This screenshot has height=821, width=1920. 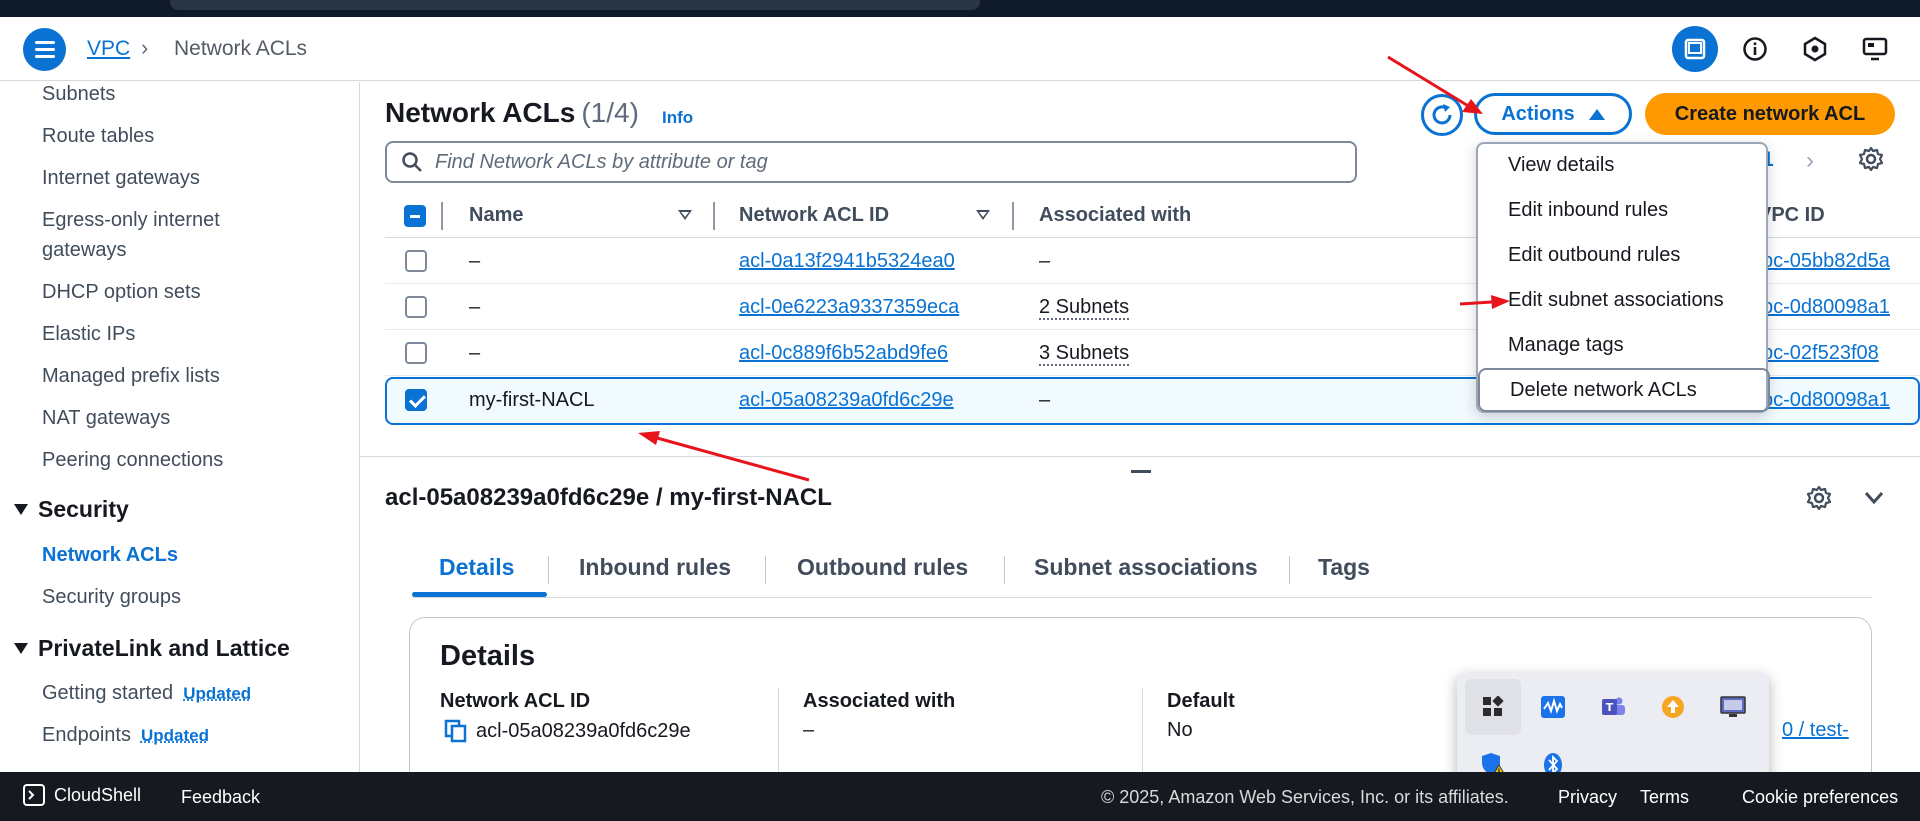 I want to click on select-all-checkbox, so click(x=415, y=216).